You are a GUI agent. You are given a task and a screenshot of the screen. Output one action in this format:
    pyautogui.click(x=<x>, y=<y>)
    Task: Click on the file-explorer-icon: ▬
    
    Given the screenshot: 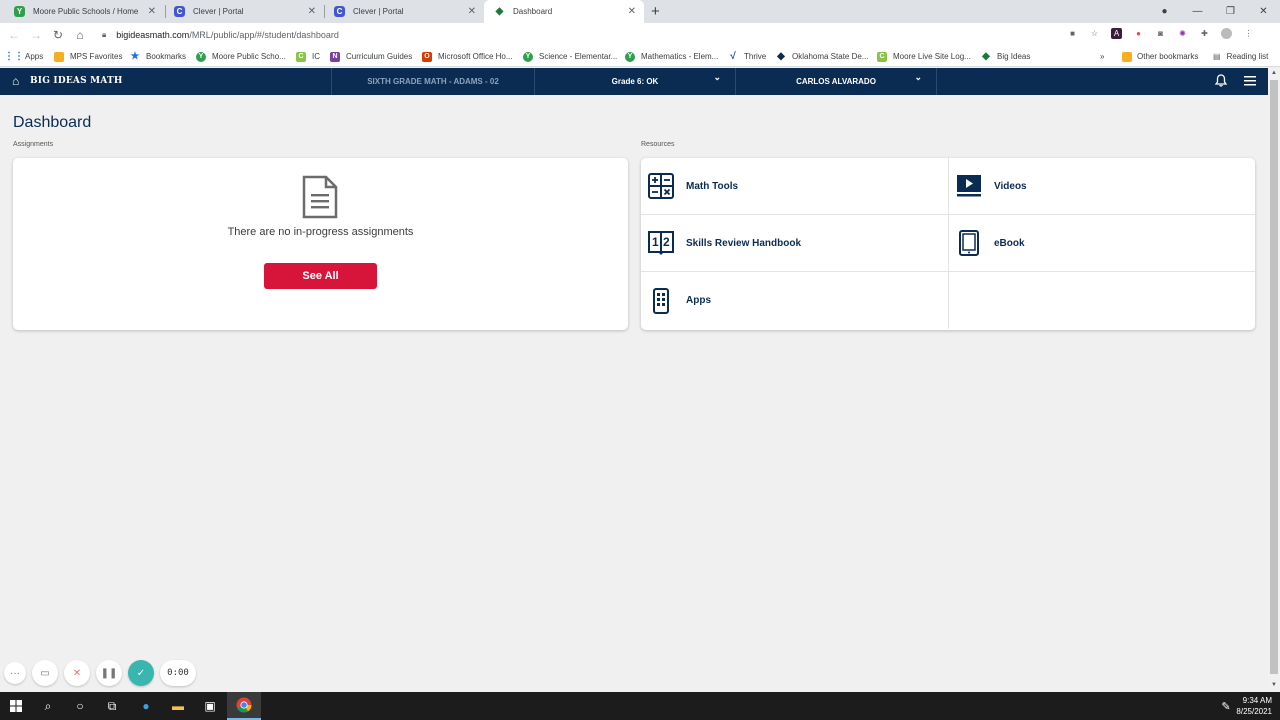 What is the action you would take?
    pyautogui.click(x=178, y=706)
    